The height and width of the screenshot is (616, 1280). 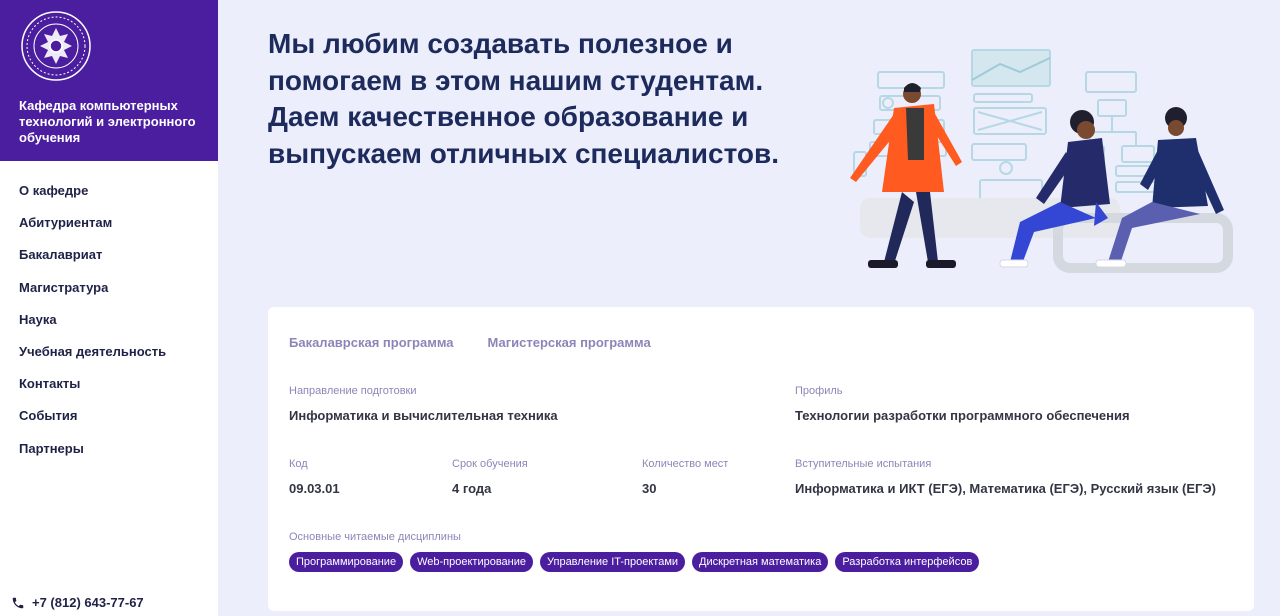 What do you see at coordinates (109, 262) in the screenshot?
I see `nav-item-bachelor: Бакалавриат` at bounding box center [109, 262].